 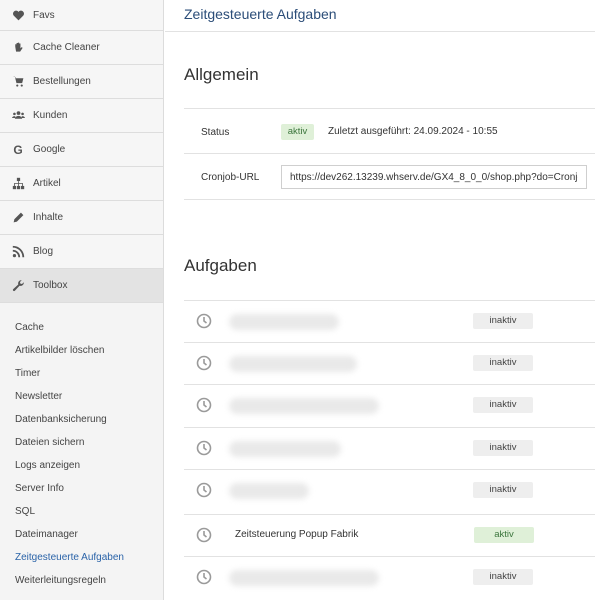 What do you see at coordinates (215, 132) in the screenshot?
I see `status-label: Status` at bounding box center [215, 132].